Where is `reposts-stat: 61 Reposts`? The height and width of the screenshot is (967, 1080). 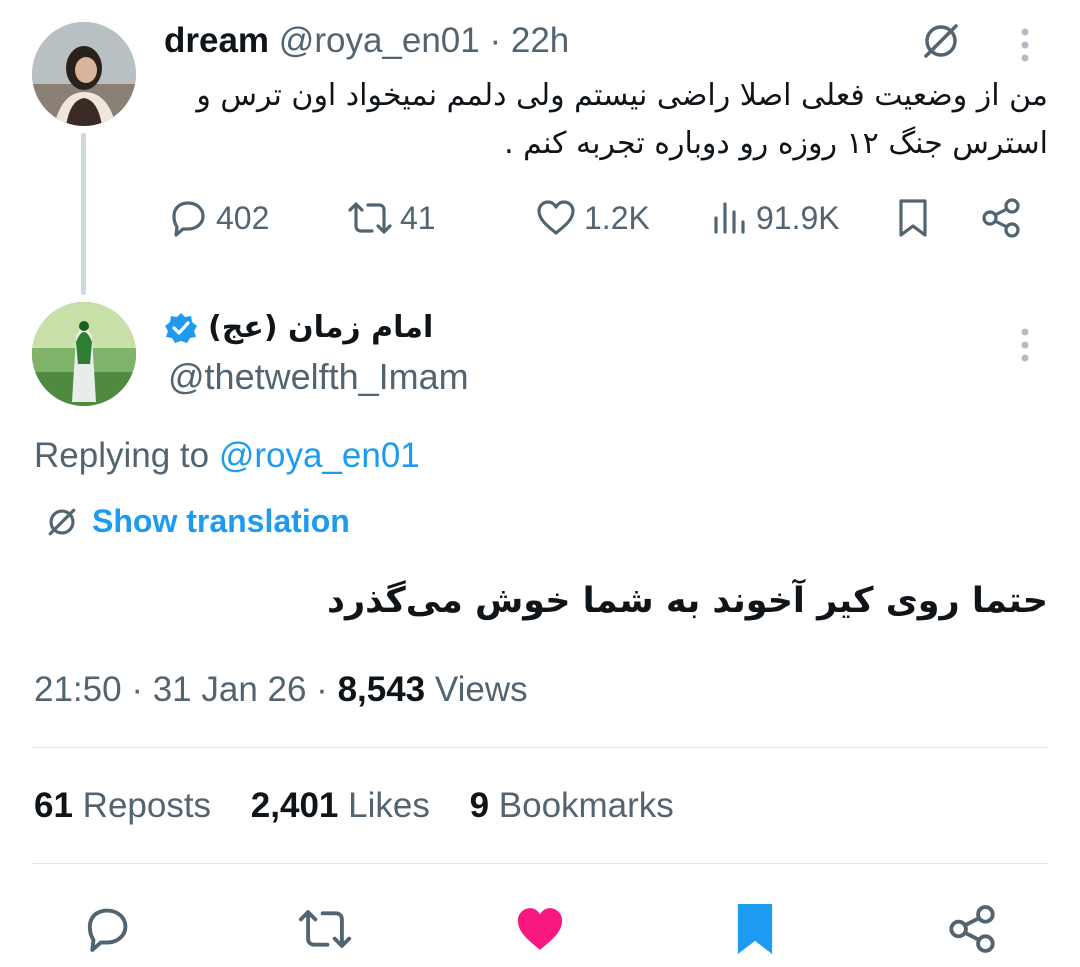 reposts-stat: 61 Reposts is located at coordinates (122, 805).